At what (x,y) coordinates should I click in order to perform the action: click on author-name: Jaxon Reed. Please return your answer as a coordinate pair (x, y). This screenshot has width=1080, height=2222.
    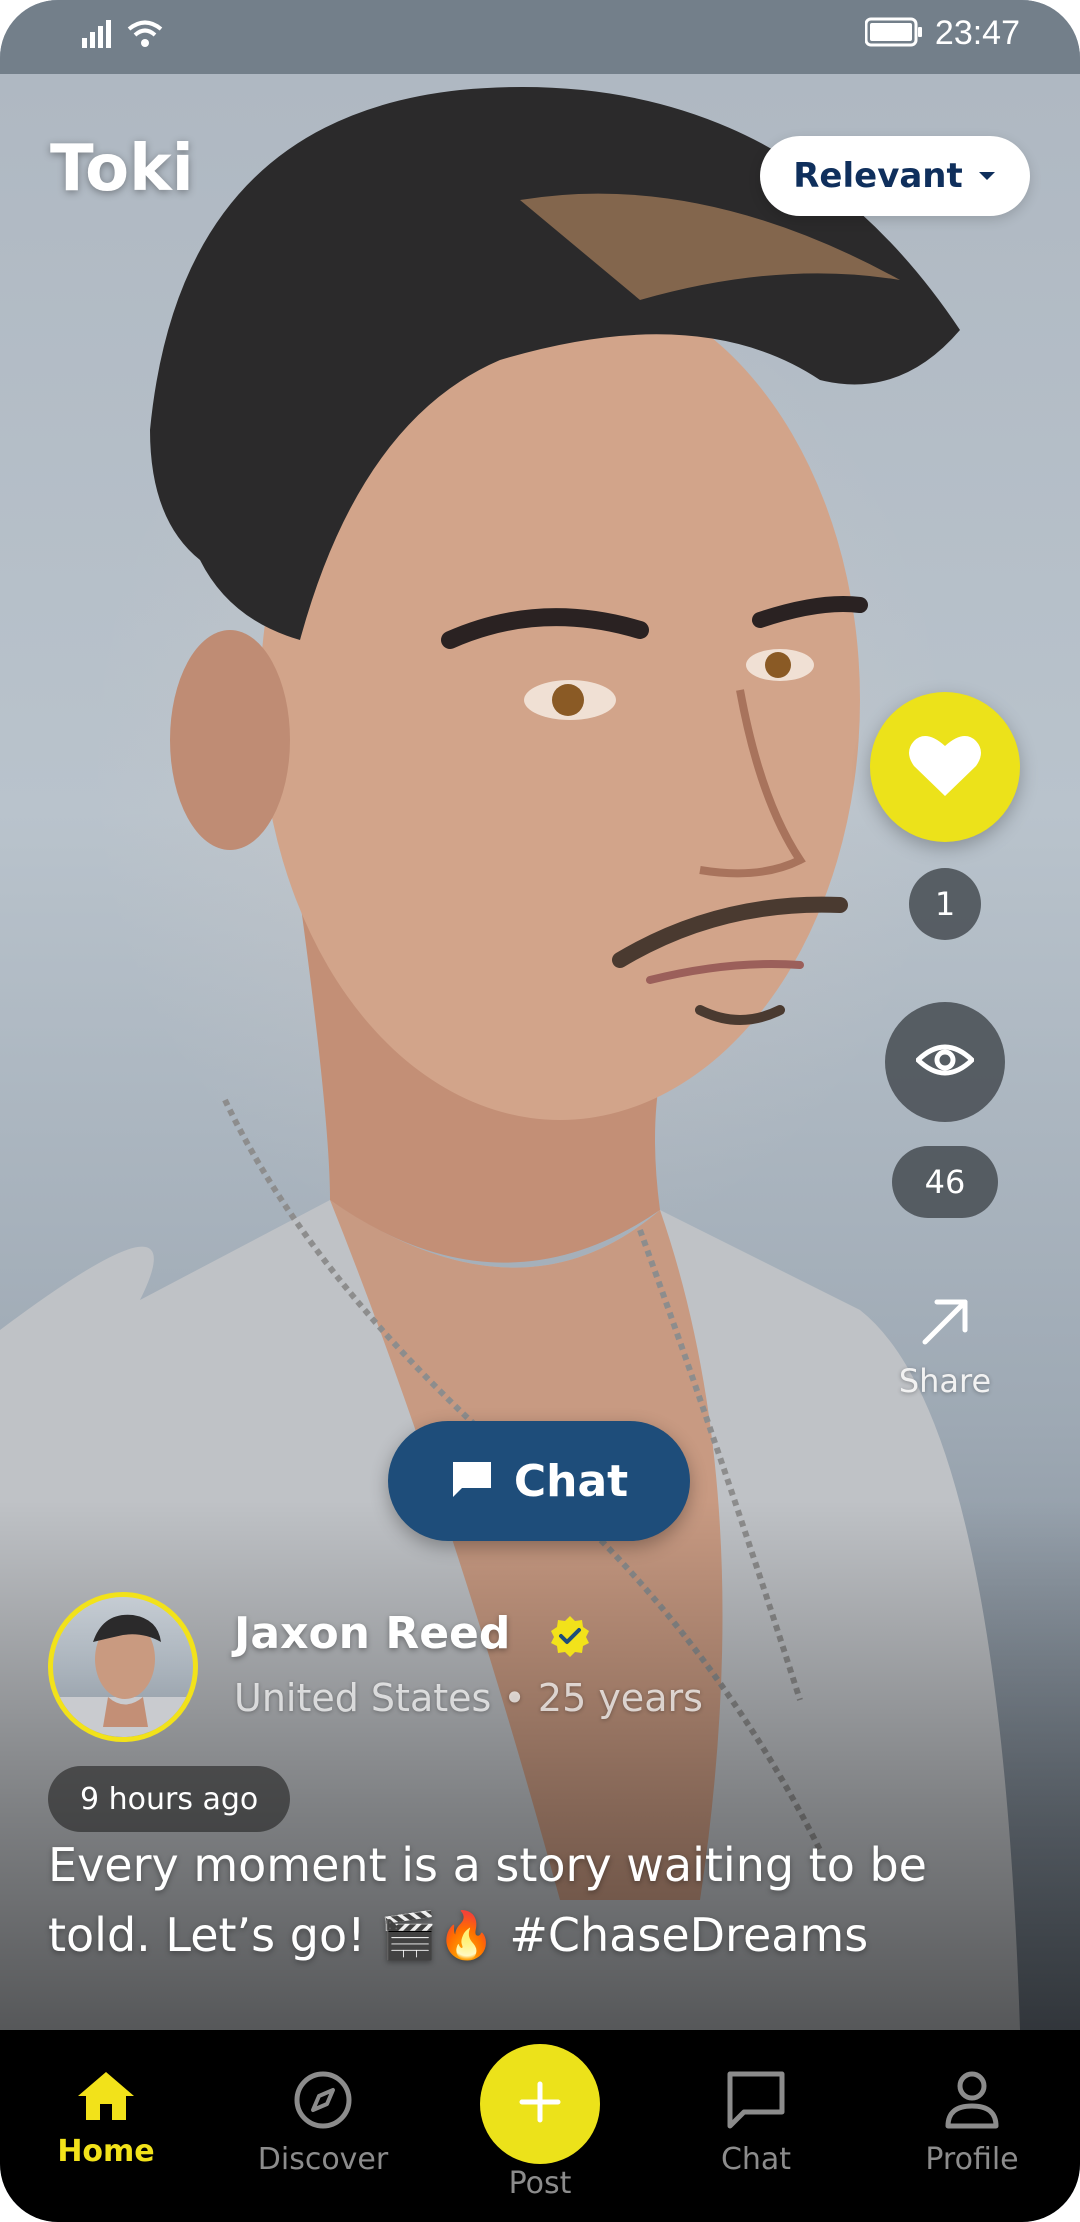
    Looking at the image, I should click on (372, 1633).